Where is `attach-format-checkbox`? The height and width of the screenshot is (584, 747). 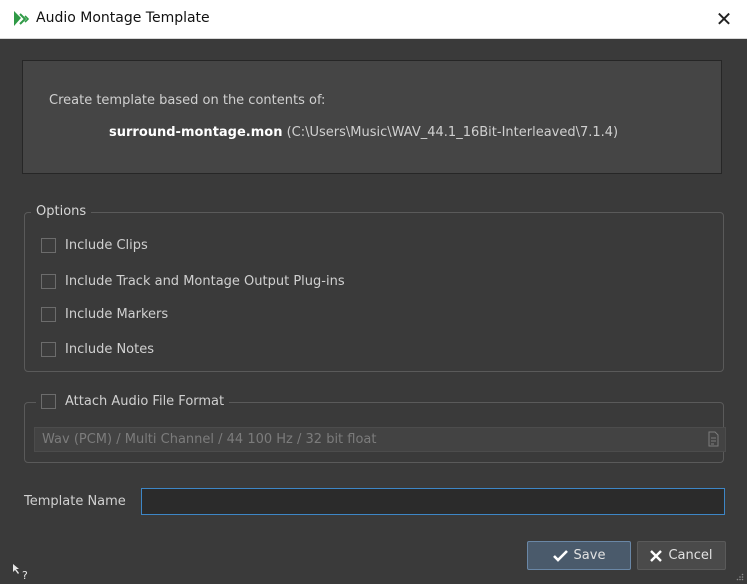
attach-format-checkbox is located at coordinates (48, 401).